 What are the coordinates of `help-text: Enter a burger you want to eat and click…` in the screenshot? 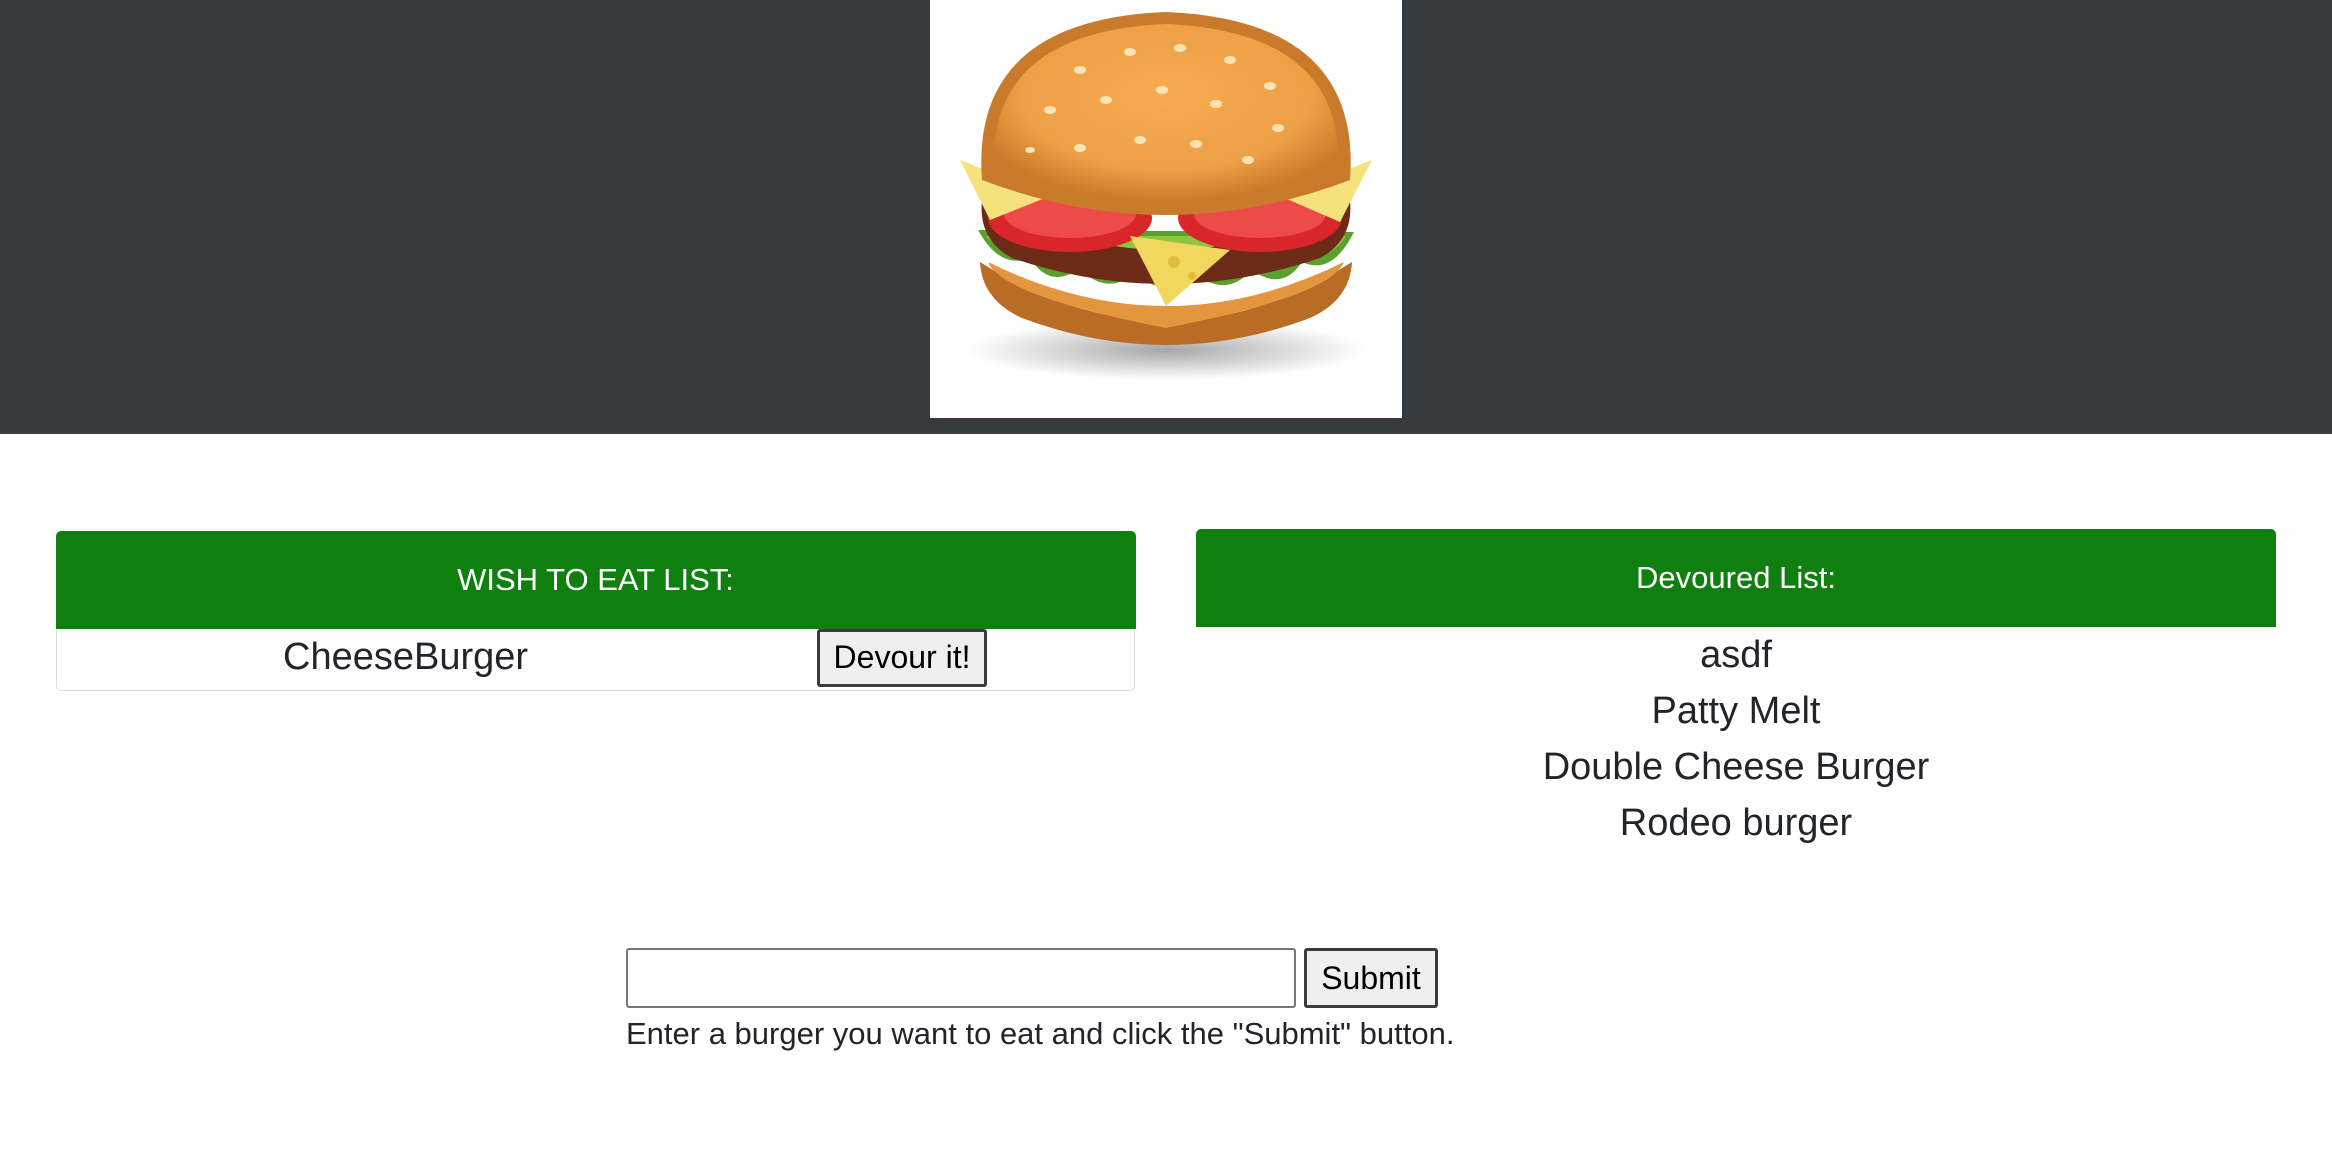 It's located at (1040, 1033).